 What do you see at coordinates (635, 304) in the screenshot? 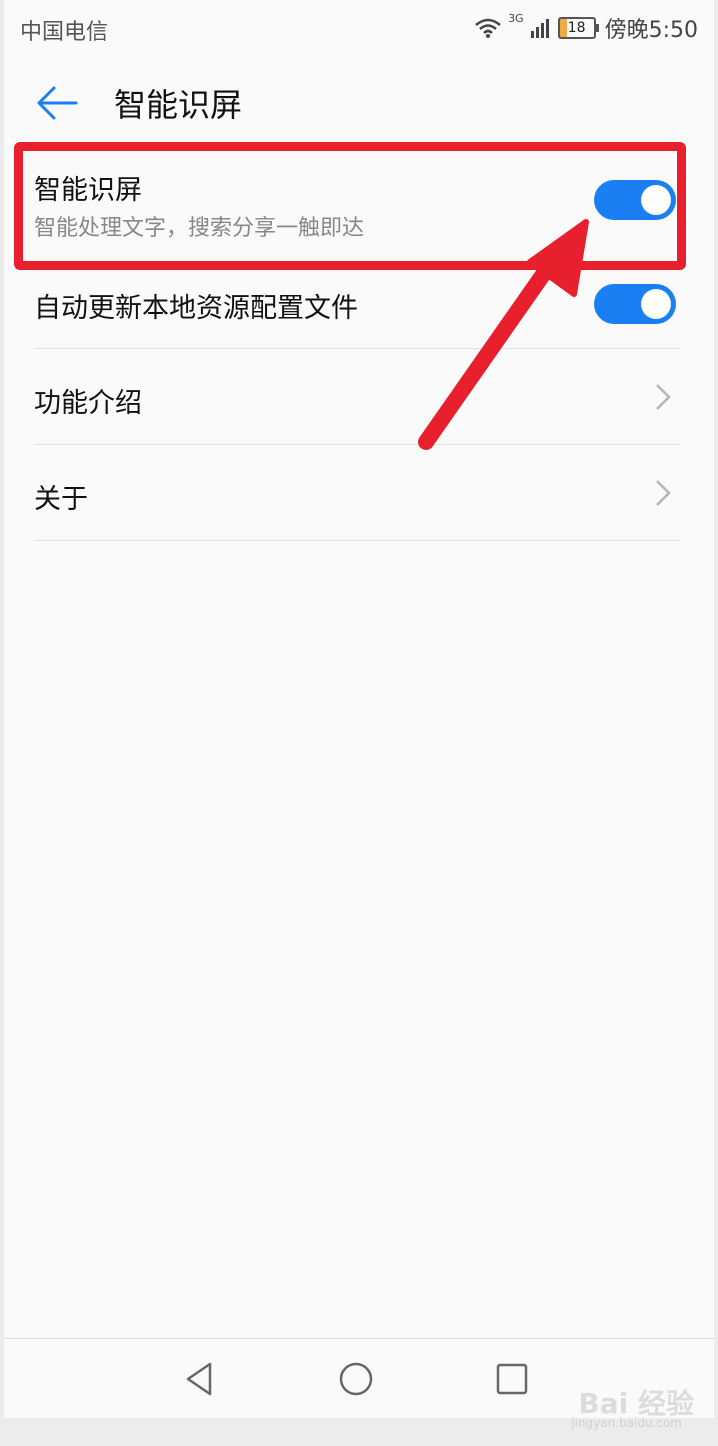
I see `auto-update-toggle` at bounding box center [635, 304].